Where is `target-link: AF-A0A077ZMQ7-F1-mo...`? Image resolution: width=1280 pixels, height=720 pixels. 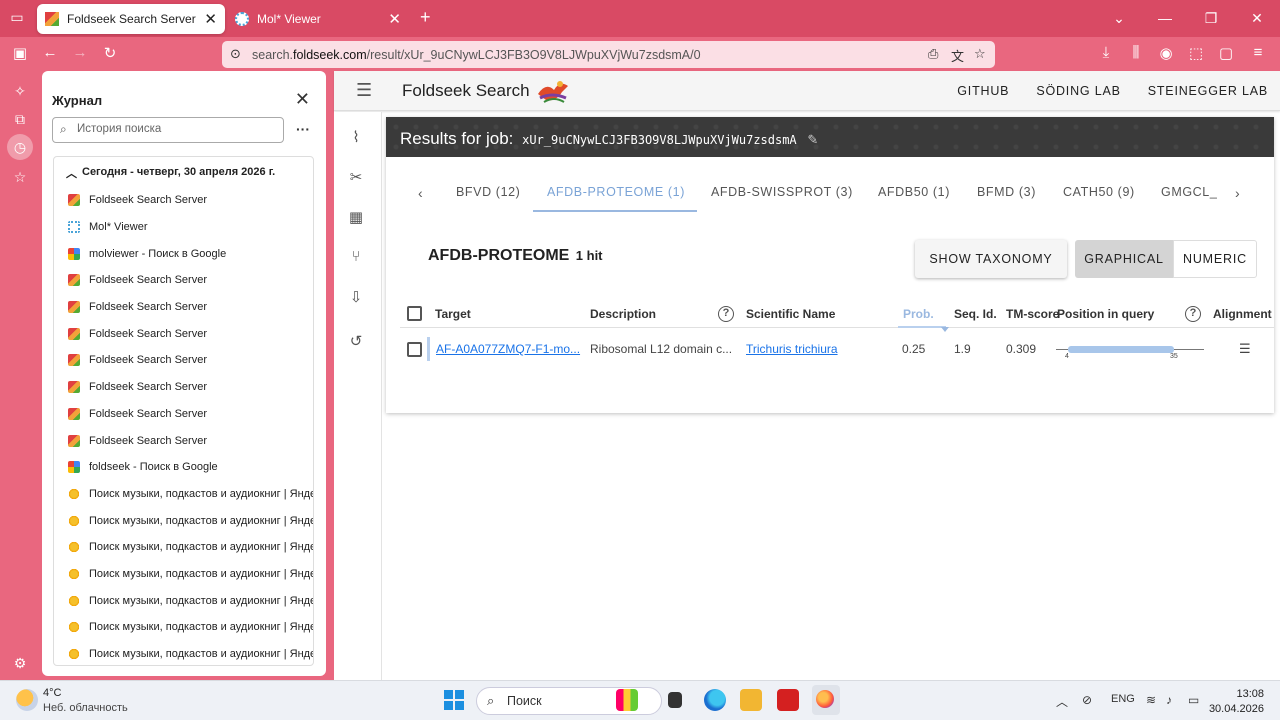
target-link: AF-A0A077ZMQ7-F1-mo... is located at coordinates (508, 349).